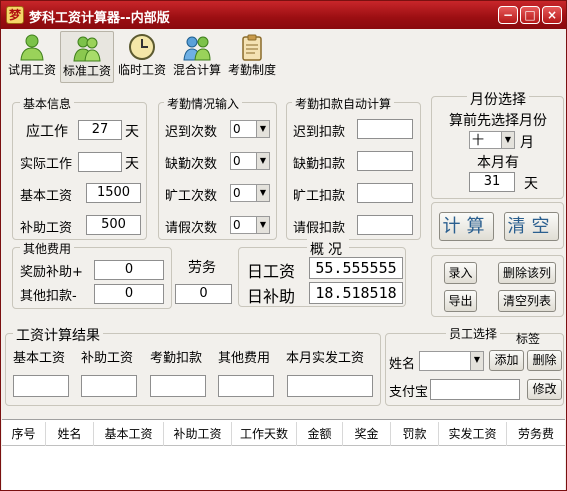 The height and width of the screenshot is (491, 567). Describe the element at coordinates (466, 226) in the screenshot. I see `calculate-button: 计算` at that location.